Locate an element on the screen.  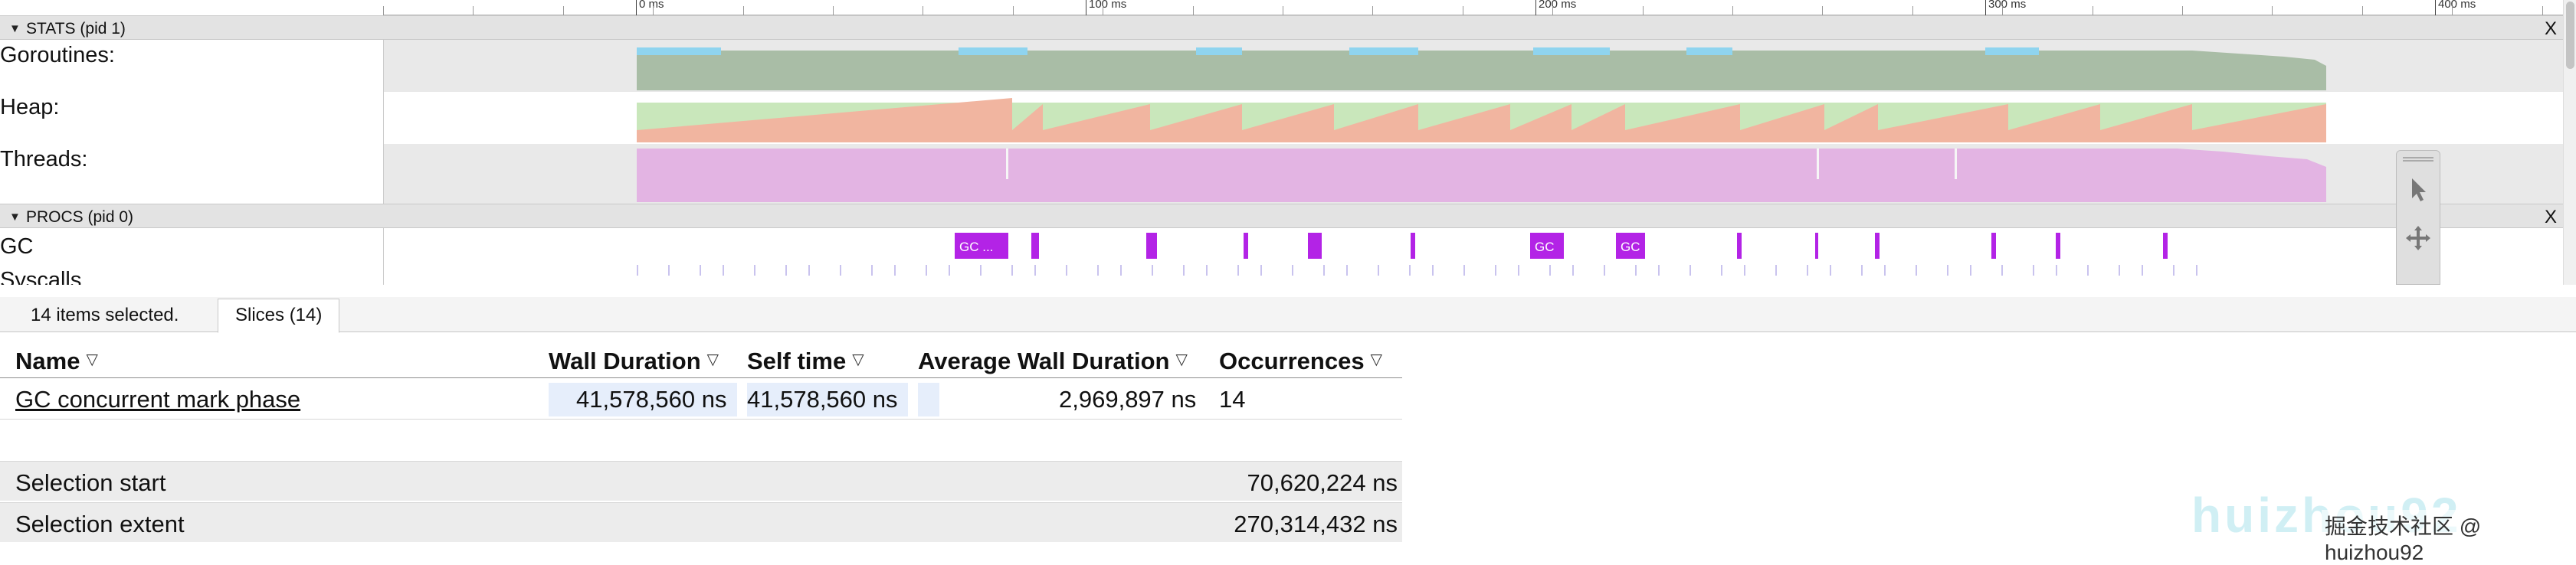
gc-area: GC ... GC GC is located at coordinates (1473, 245).